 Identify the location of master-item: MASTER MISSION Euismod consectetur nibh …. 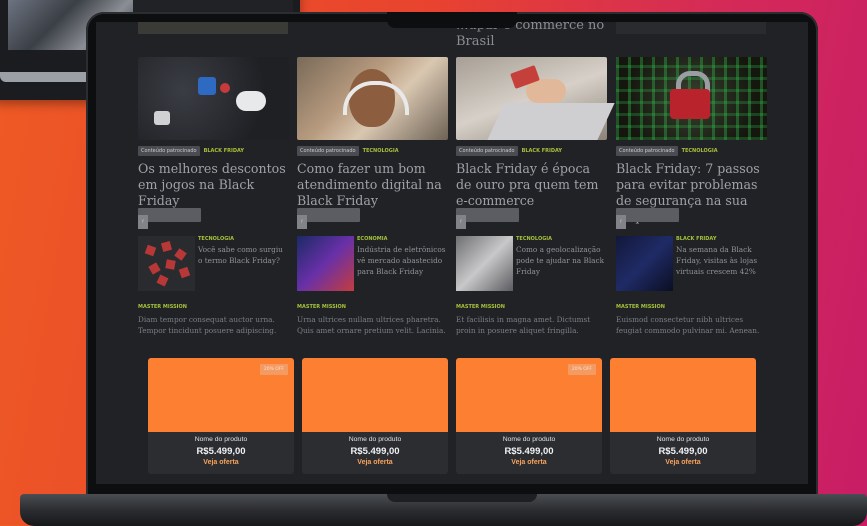
(693, 320).